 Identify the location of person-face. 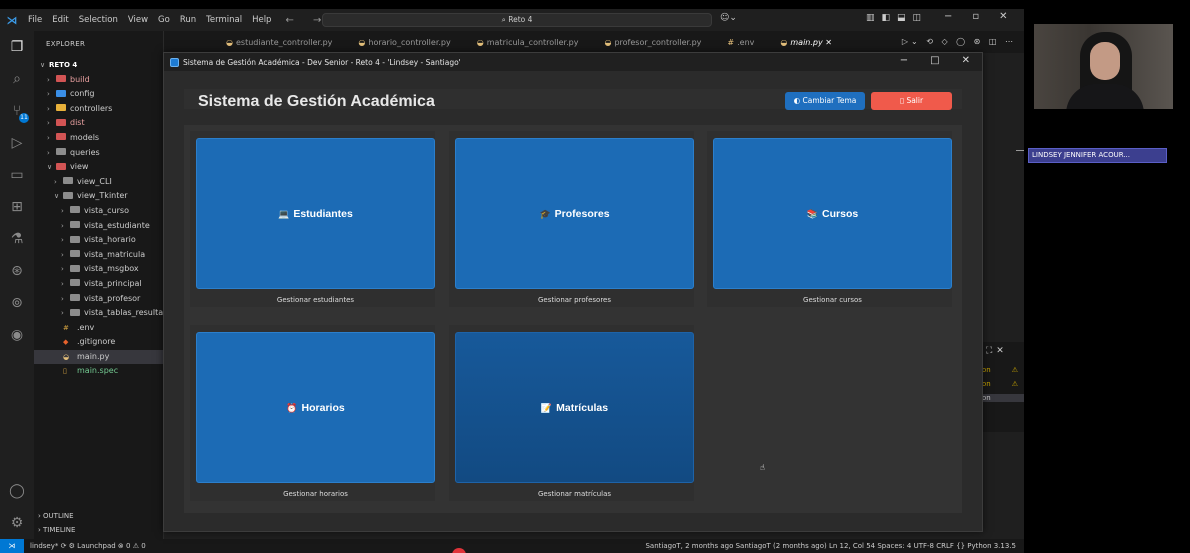
(1105, 61).